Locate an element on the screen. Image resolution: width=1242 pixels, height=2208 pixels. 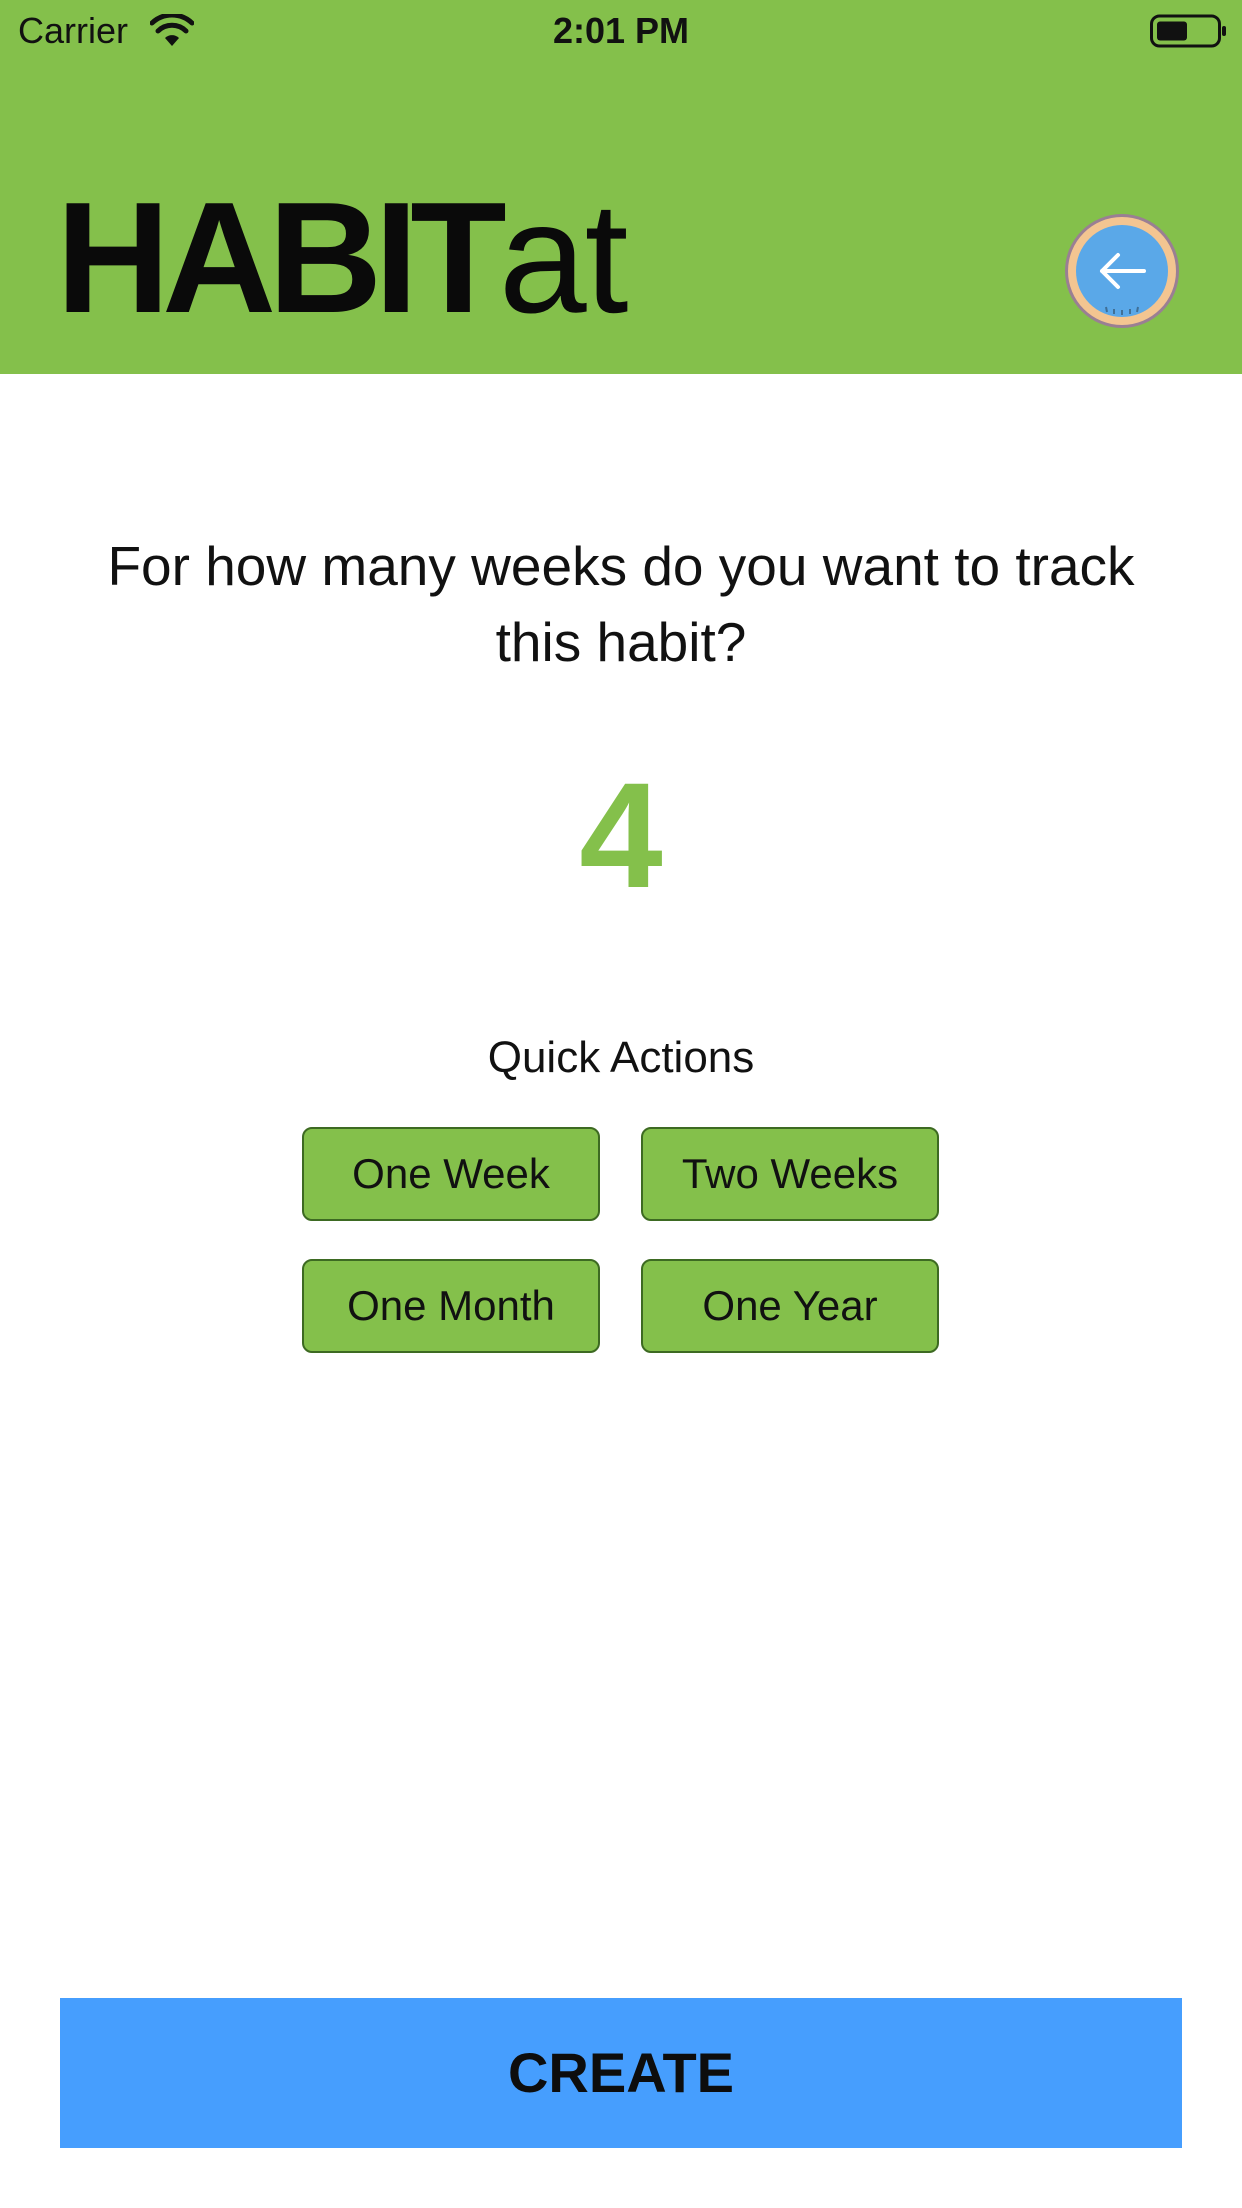
arrow-left-icon is located at coordinates (1122, 271).